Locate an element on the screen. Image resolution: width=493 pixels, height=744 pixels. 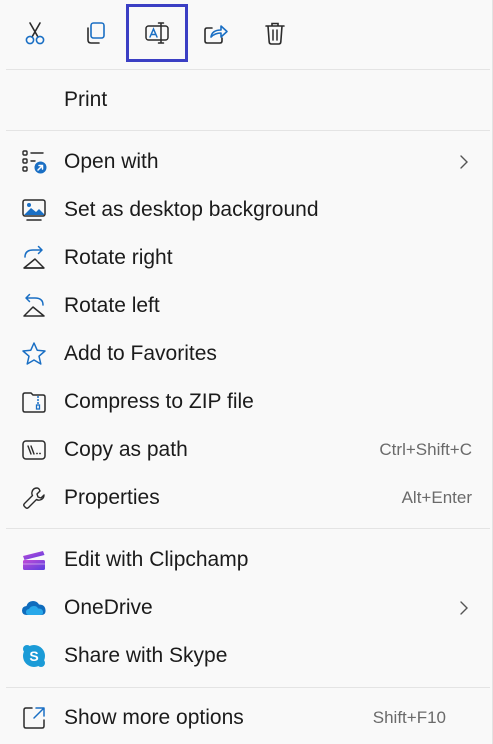
copy-button is located at coordinates (95, 33).